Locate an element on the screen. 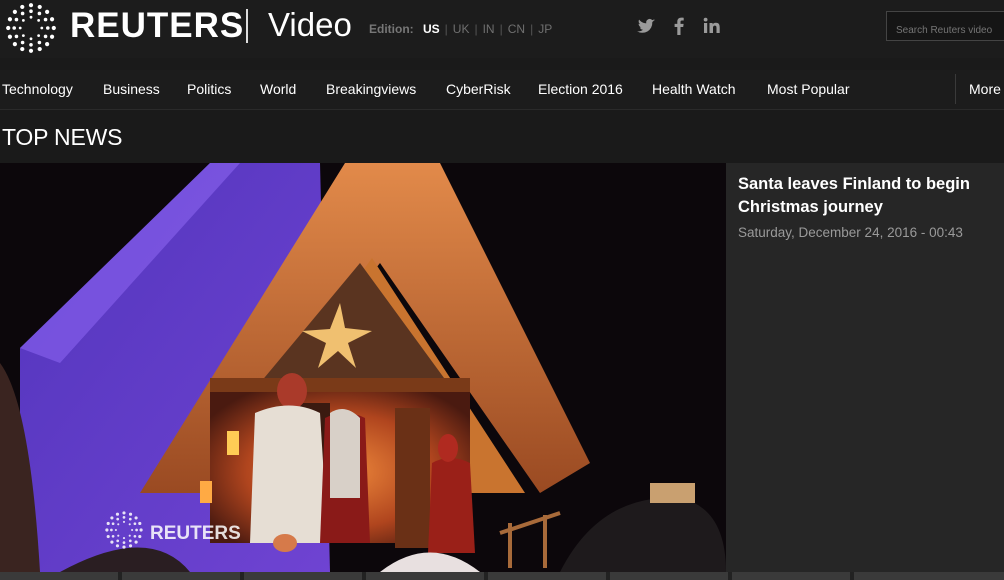  brand-divider is located at coordinates (247, 26).